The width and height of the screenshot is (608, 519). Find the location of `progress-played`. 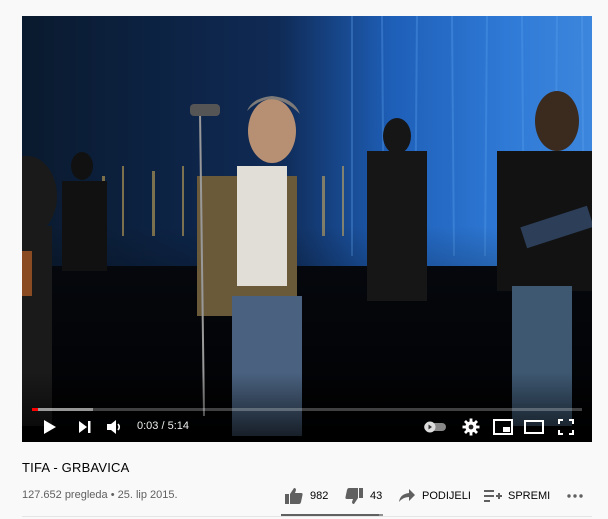

progress-played is located at coordinates (35, 409).